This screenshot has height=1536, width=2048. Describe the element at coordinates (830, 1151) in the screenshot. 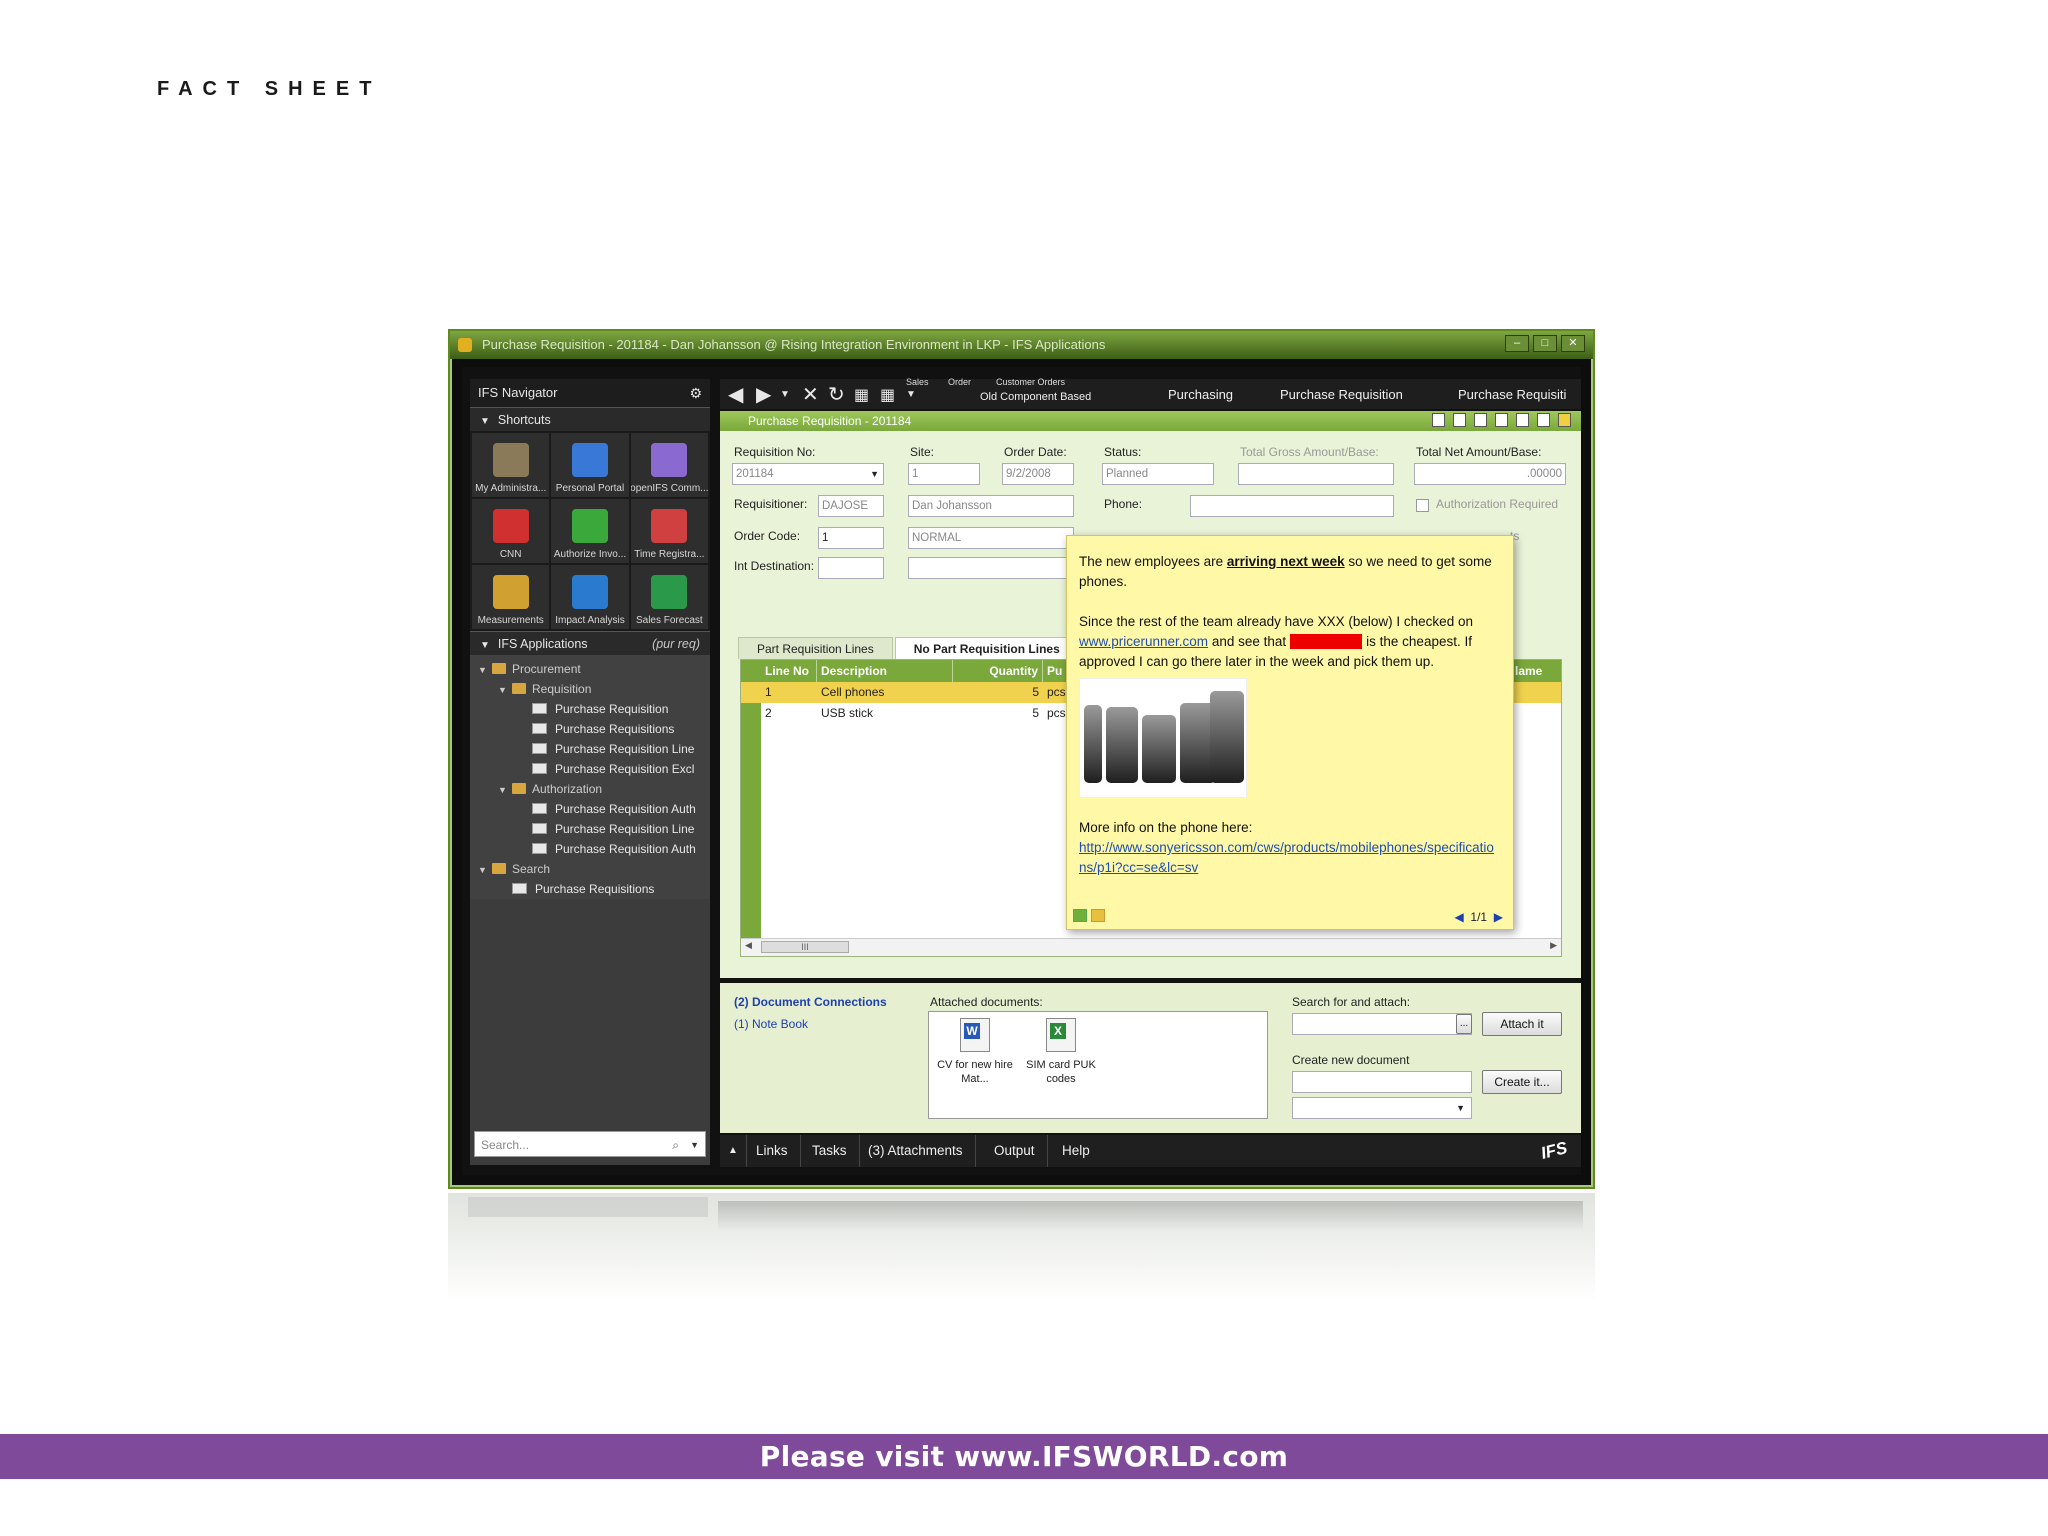

I see `tab-tasks: Tasks` at that location.